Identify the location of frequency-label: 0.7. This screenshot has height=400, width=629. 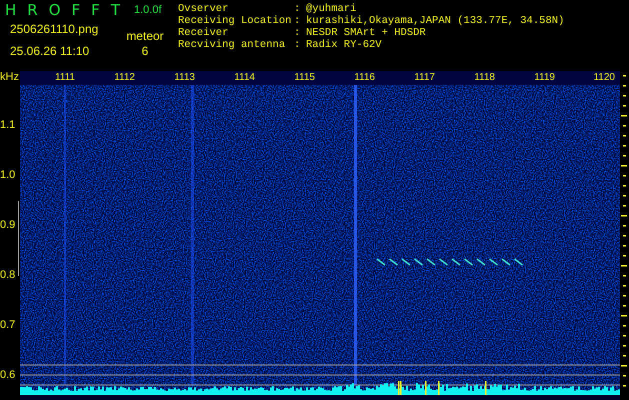
(8, 325).